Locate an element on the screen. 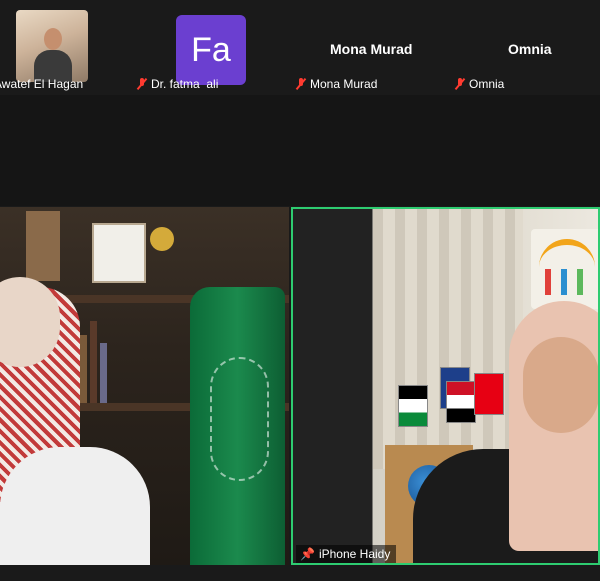 This screenshot has height=581, width=600. medal is located at coordinates (162, 239).